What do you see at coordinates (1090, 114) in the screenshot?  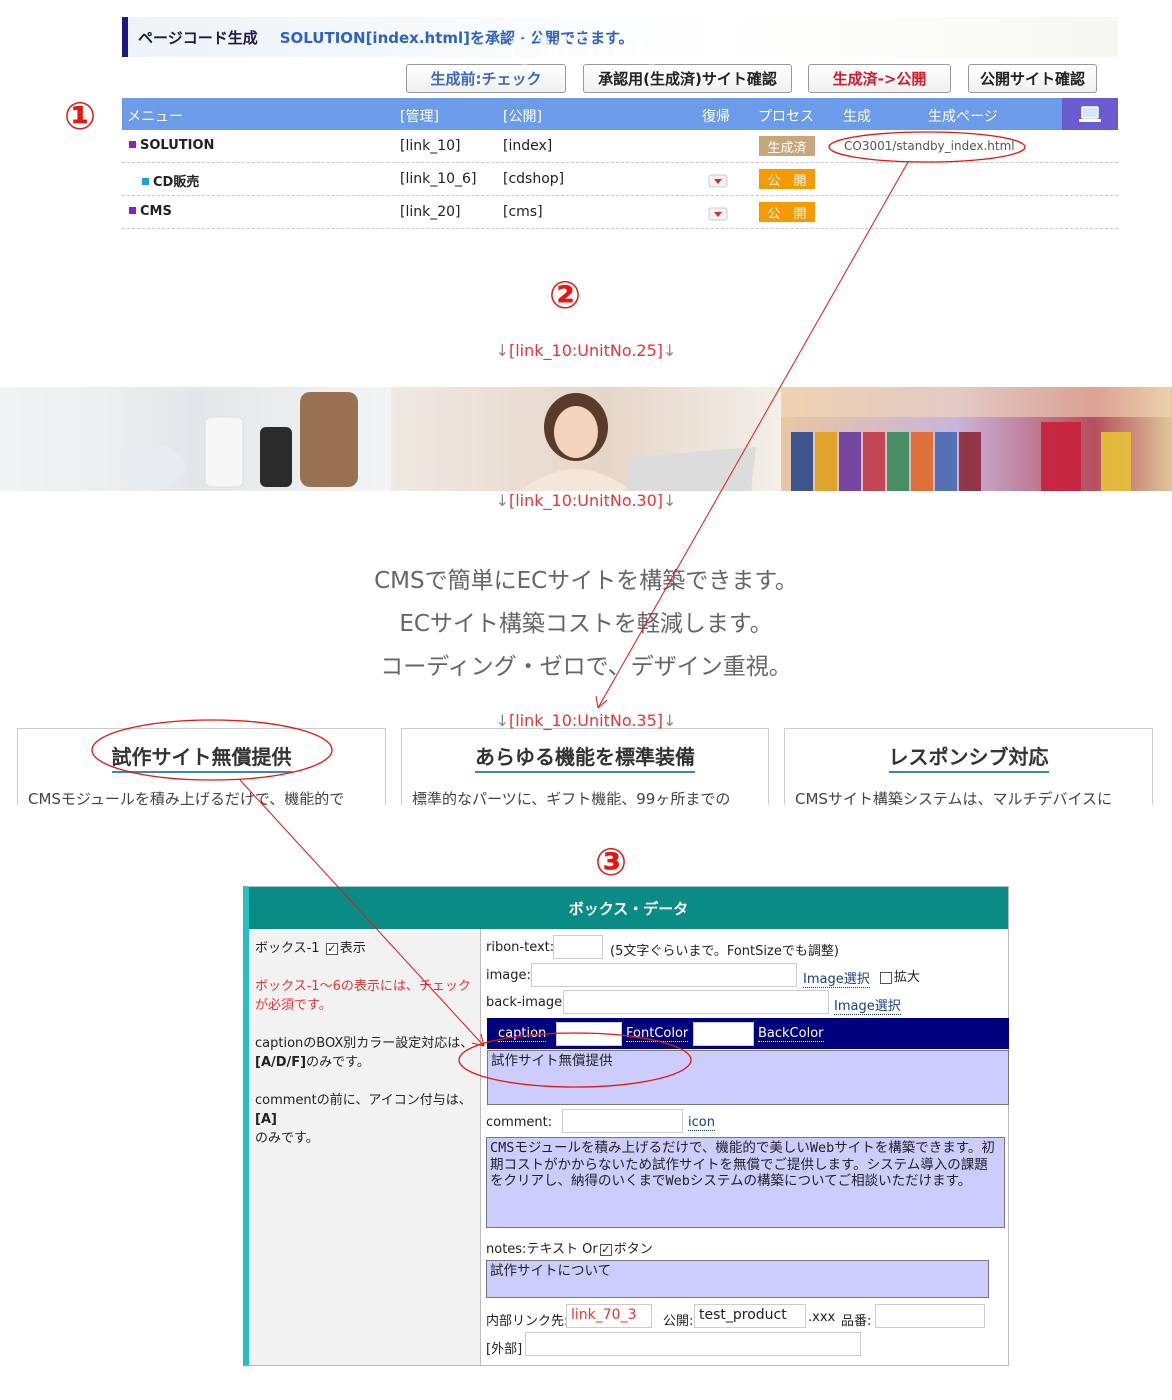 I see `laptop-icon` at bounding box center [1090, 114].